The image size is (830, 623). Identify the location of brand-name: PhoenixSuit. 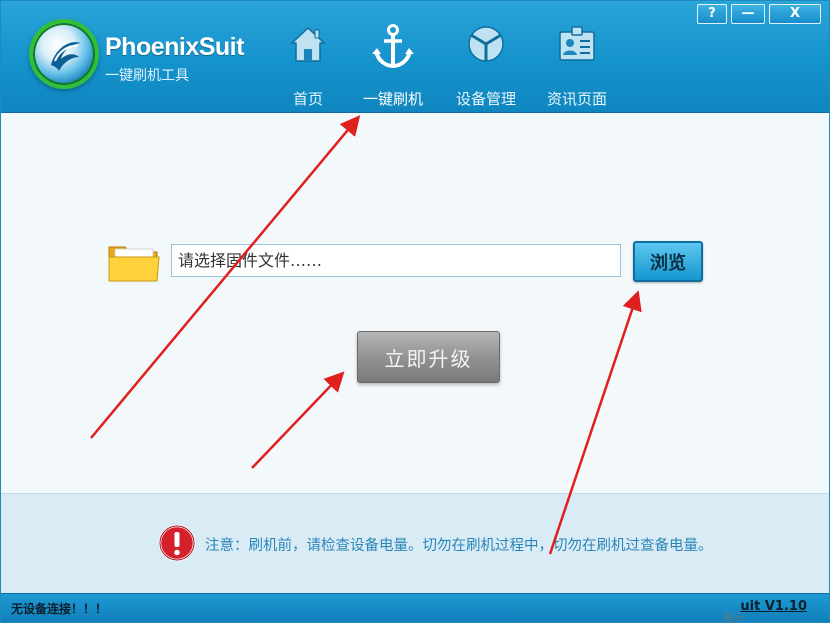
(174, 47).